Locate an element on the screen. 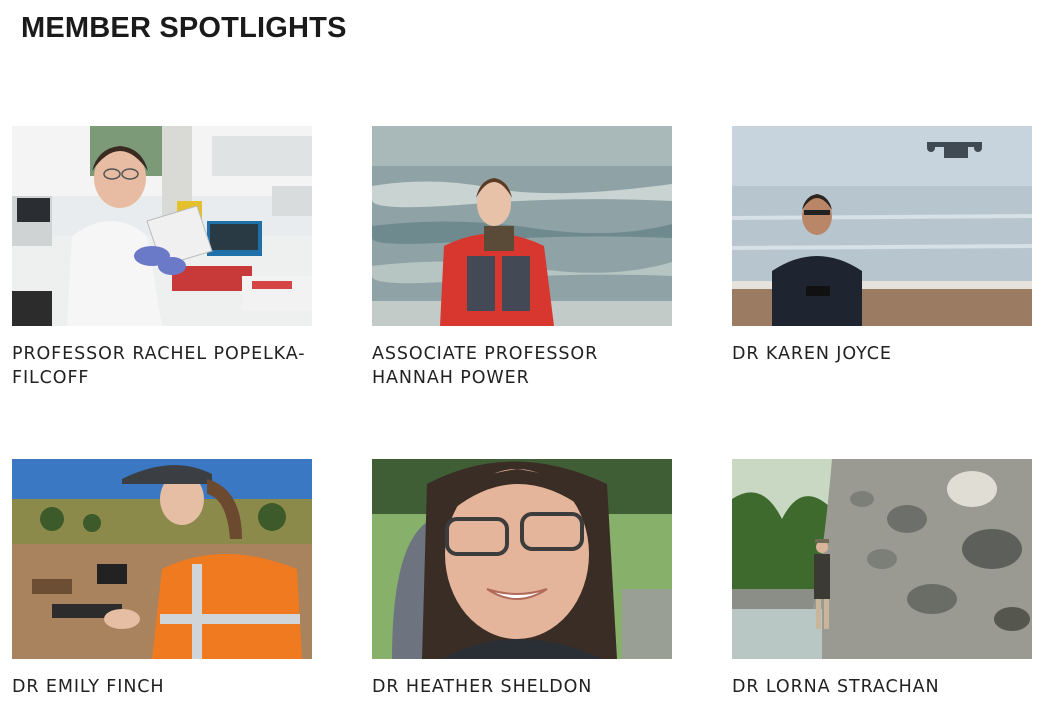 Image resolution: width=1049 pixels, height=709 pixels. member-name: ASSOCIATE PROFESSOR HANNAH POWER is located at coordinates (522, 366).